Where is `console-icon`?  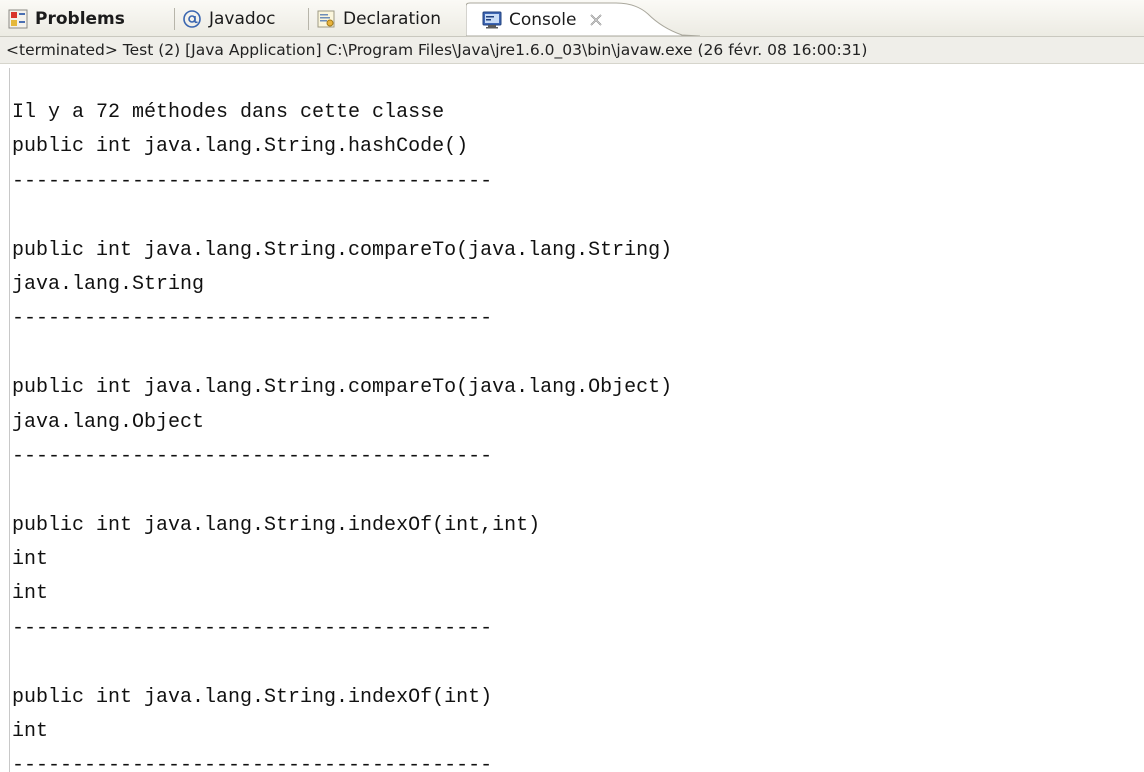 console-icon is located at coordinates (492, 20).